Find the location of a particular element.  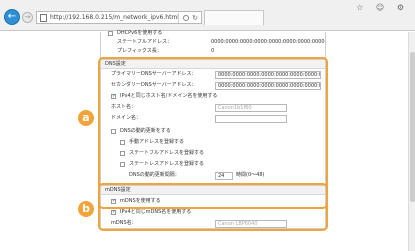

prefix-label: プレフィックス長： is located at coordinates (139, 51).